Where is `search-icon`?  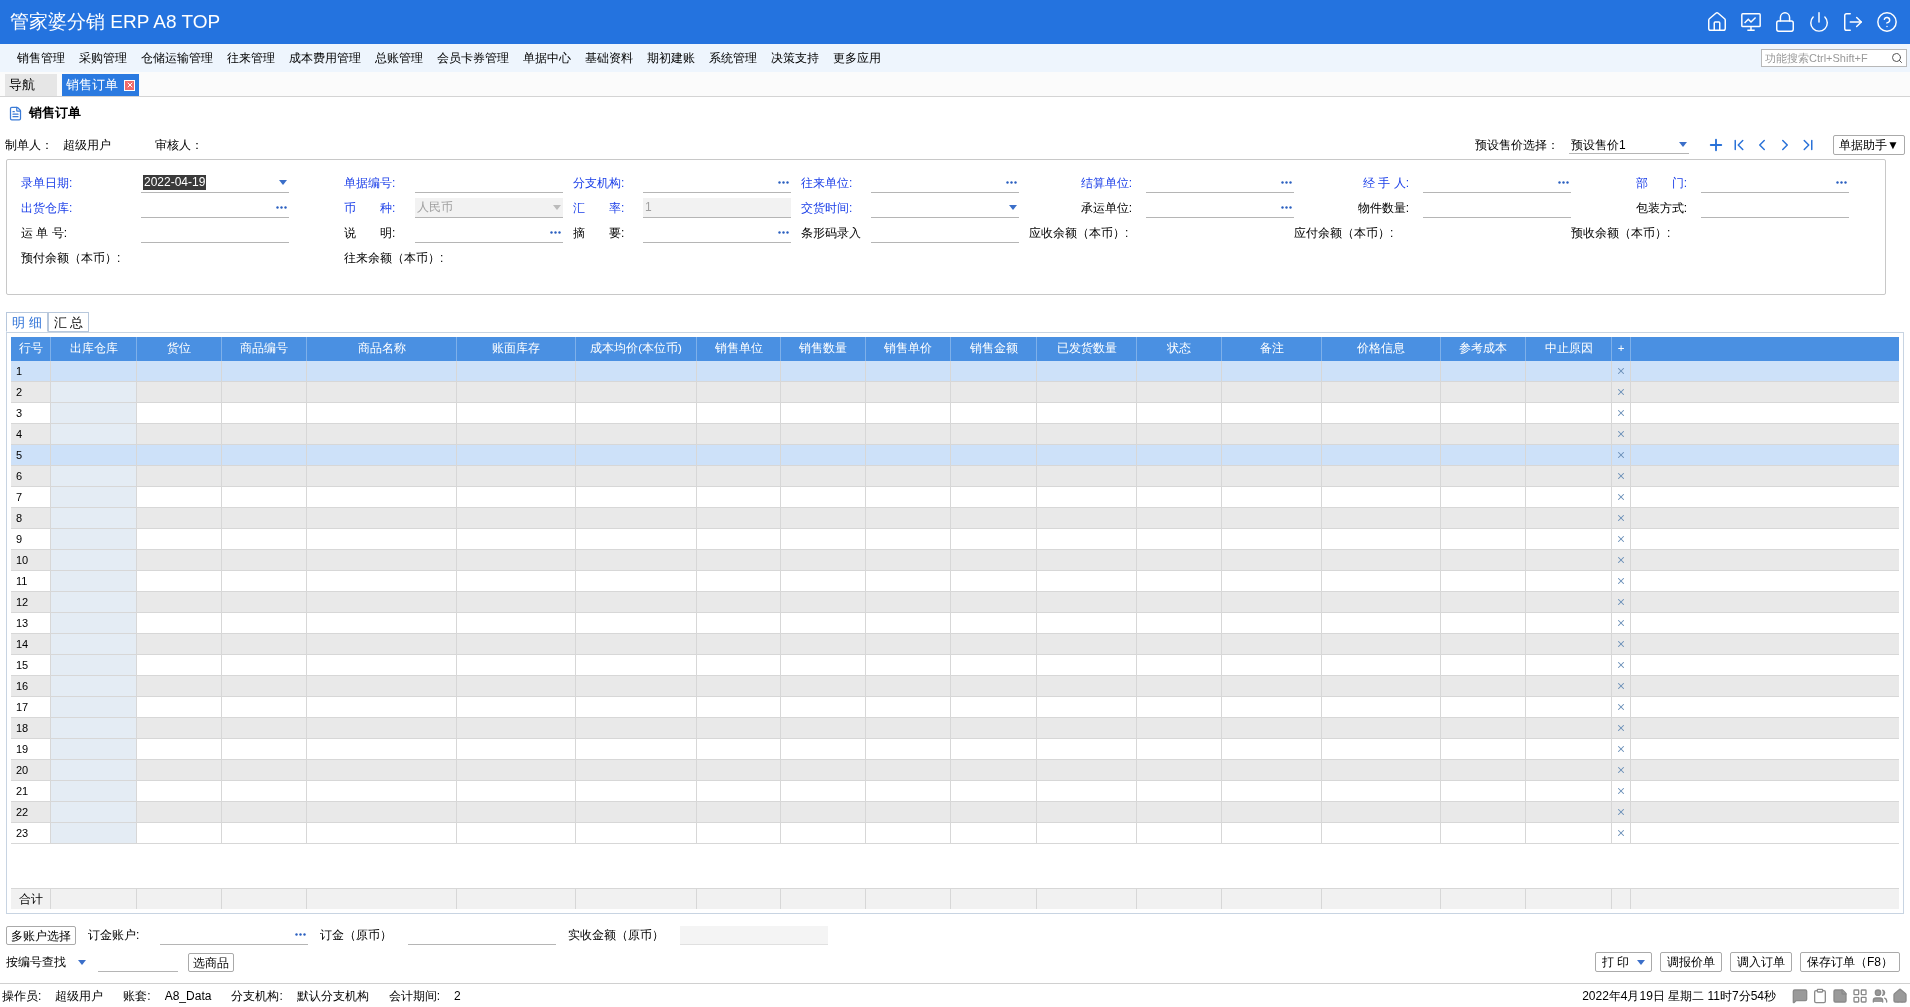 search-icon is located at coordinates (1897, 58).